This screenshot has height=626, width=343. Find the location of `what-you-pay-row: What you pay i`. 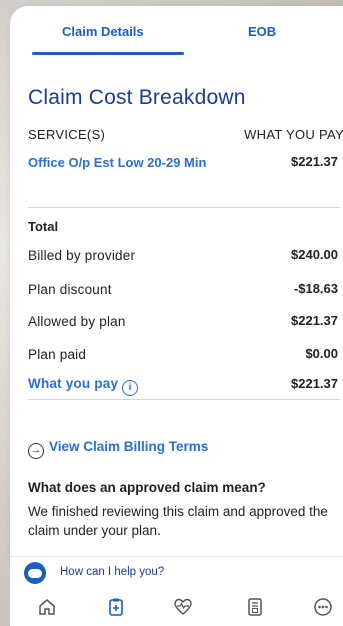

what-you-pay-row: What you pay i is located at coordinates (83, 386).